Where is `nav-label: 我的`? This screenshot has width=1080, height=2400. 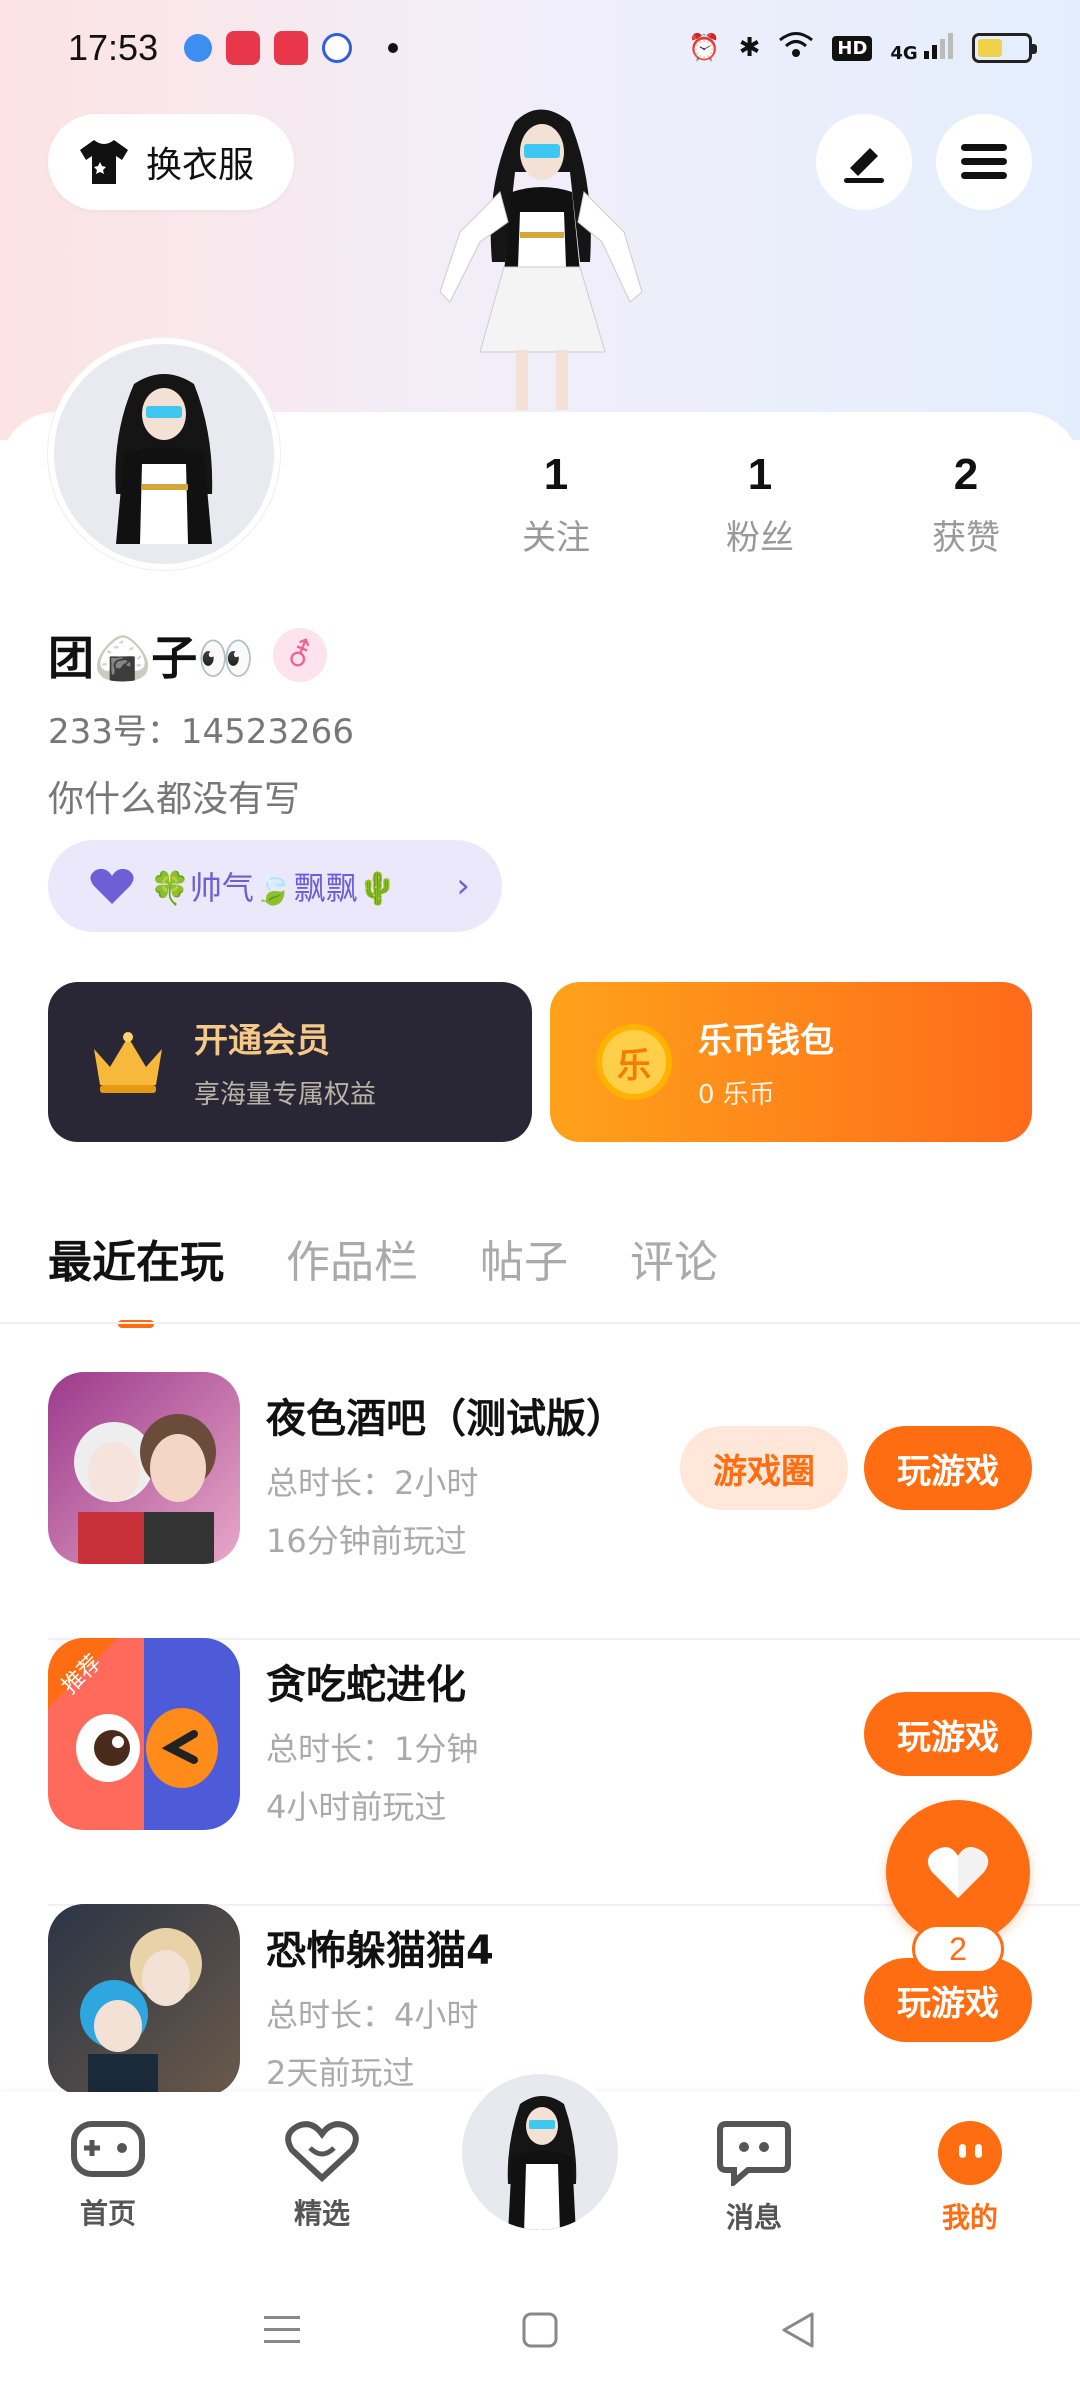
nav-label: 我的 is located at coordinates (969, 2217).